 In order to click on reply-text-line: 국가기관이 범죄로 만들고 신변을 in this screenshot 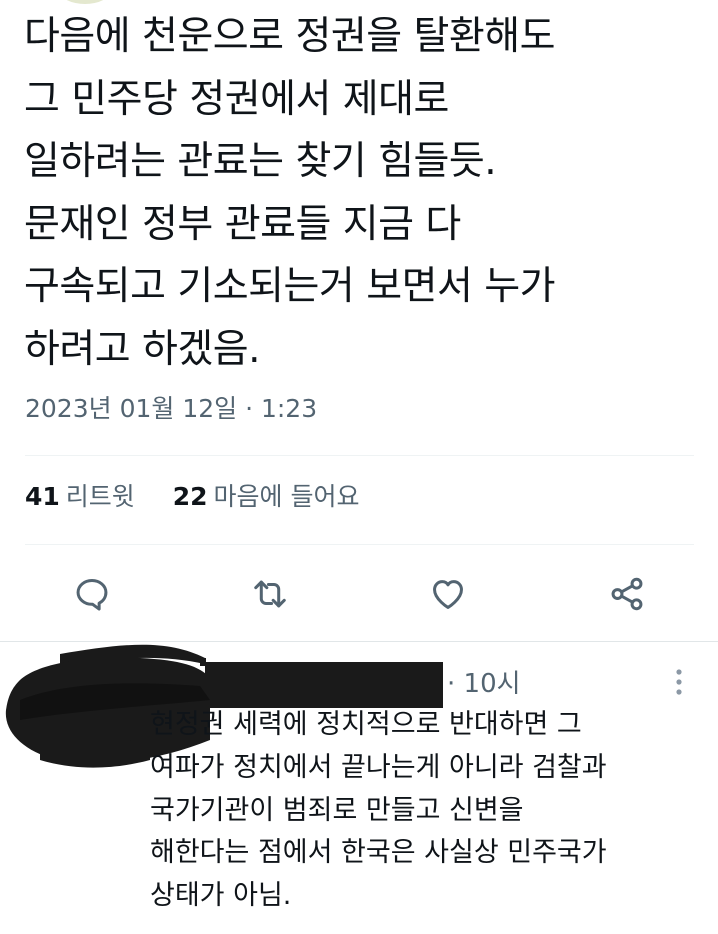, I will do `click(337, 810)`.